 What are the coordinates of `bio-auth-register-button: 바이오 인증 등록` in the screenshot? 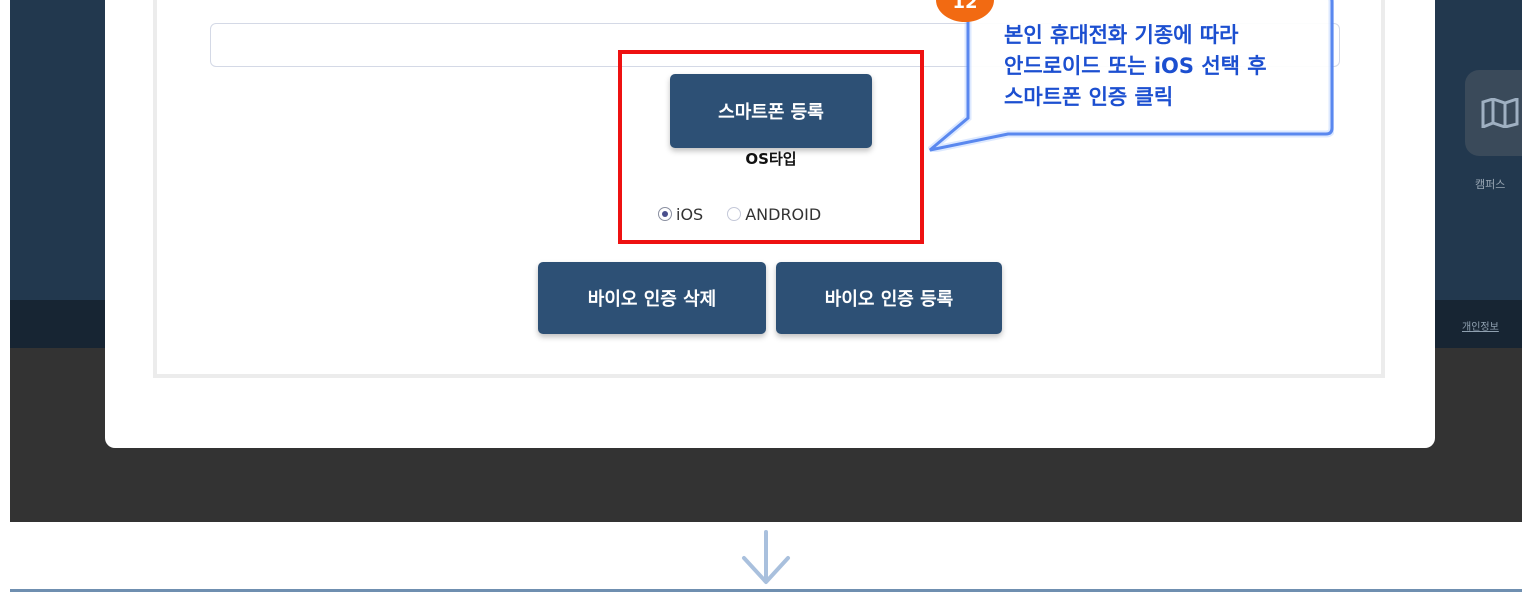 It's located at (889, 298).